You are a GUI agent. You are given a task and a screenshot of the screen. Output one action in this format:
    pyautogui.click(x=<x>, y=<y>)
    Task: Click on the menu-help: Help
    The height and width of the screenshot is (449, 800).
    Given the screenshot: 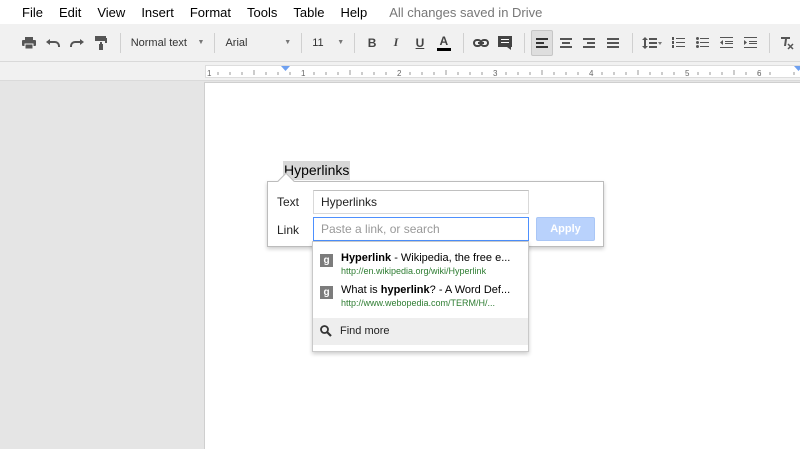 What is the action you would take?
    pyautogui.click(x=353, y=12)
    